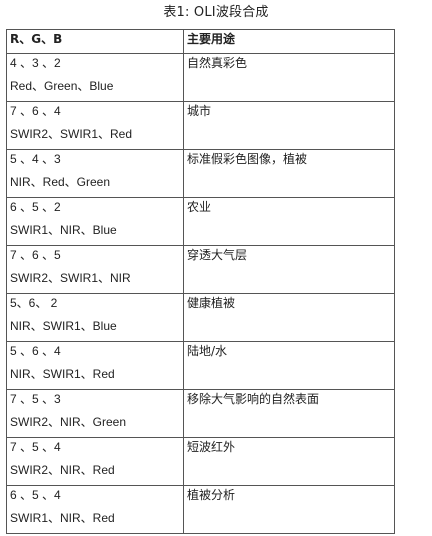 The image size is (432, 536). What do you see at coordinates (289, 413) in the screenshot?
I see `use-cell: 移除大气影响的自然表面` at bounding box center [289, 413].